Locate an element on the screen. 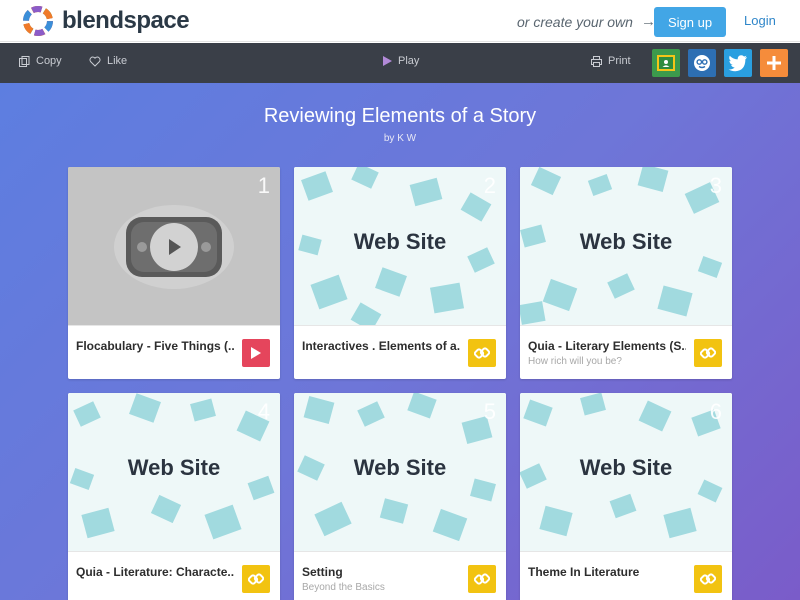 Image resolution: width=800 pixels, height=600 pixels. print-label: Print is located at coordinates (619, 61).